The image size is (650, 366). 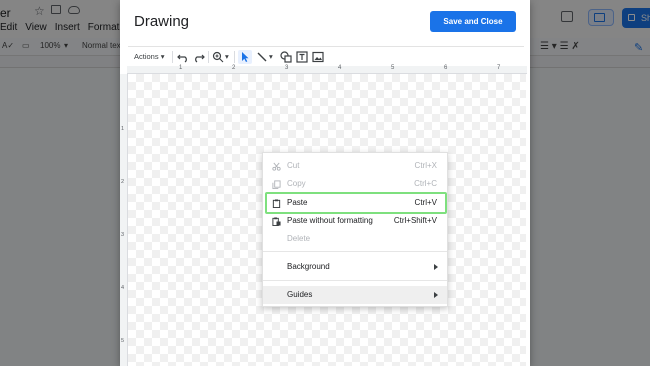 I want to click on drawing-toolbar: Actions ▾ ▾ ▾, so click(x=326, y=56).